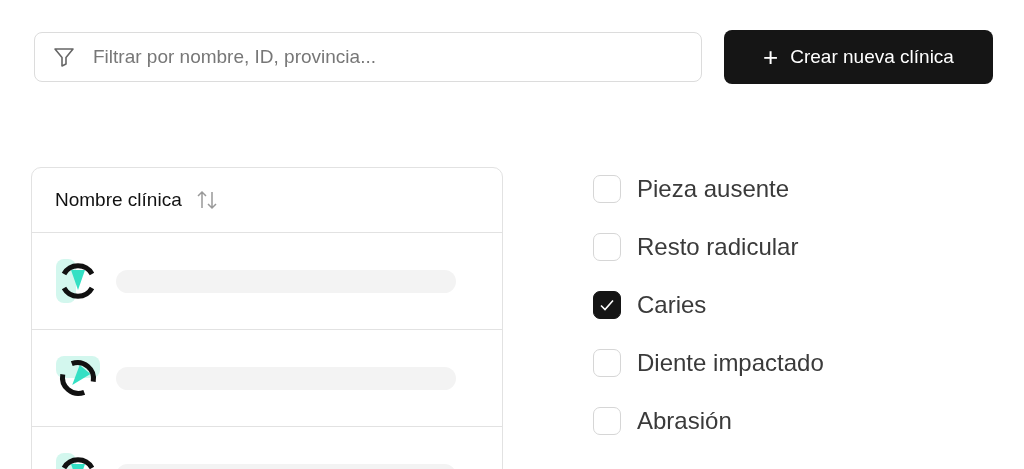 The height and width of the screenshot is (469, 1024). Describe the element at coordinates (684, 420) in the screenshot. I see `checkbox-label: Abrasión` at that location.